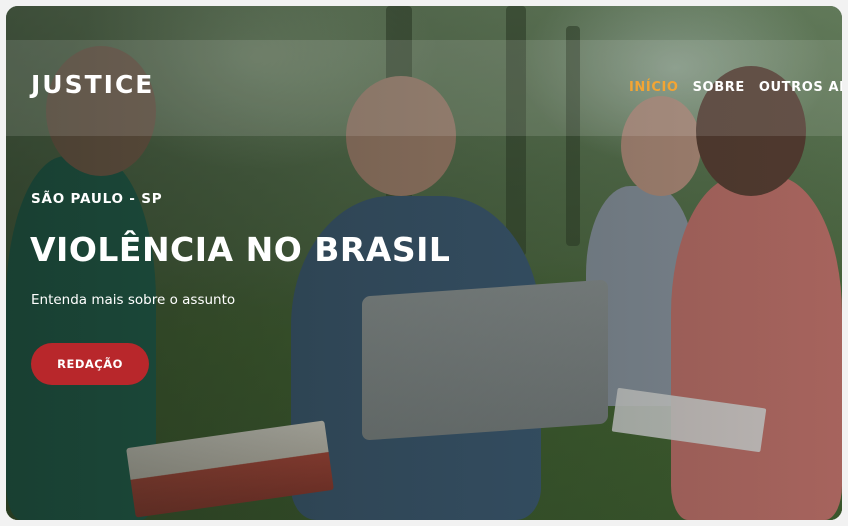 The width and height of the screenshot is (848, 526). What do you see at coordinates (133, 300) in the screenshot?
I see `hero-subtitle: Entenda mais sobre o assunto` at bounding box center [133, 300].